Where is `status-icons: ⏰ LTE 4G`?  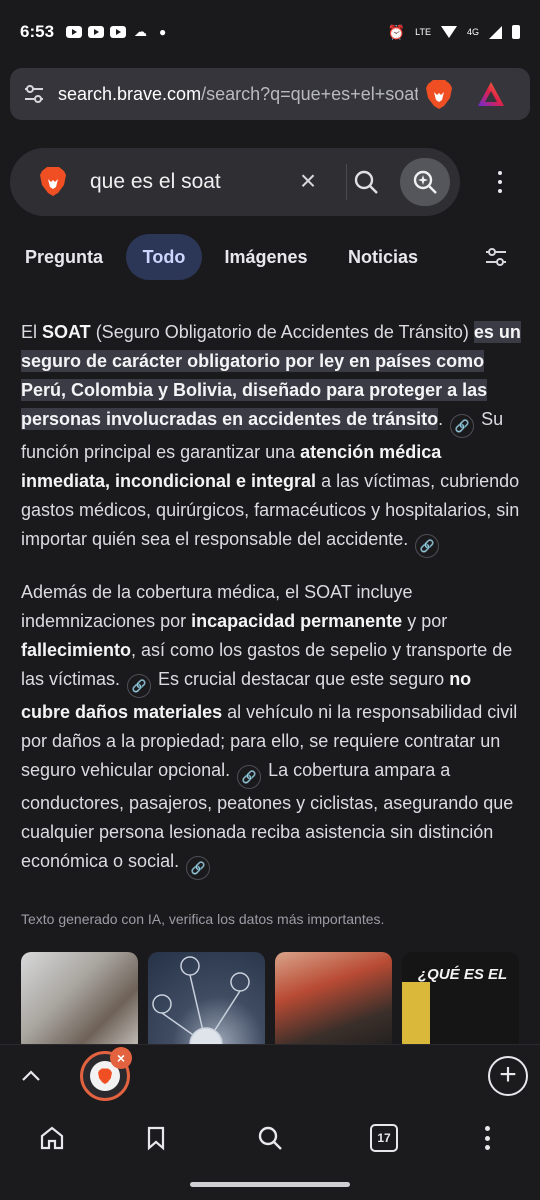 status-icons: ⏰ LTE 4G is located at coordinates (454, 32).